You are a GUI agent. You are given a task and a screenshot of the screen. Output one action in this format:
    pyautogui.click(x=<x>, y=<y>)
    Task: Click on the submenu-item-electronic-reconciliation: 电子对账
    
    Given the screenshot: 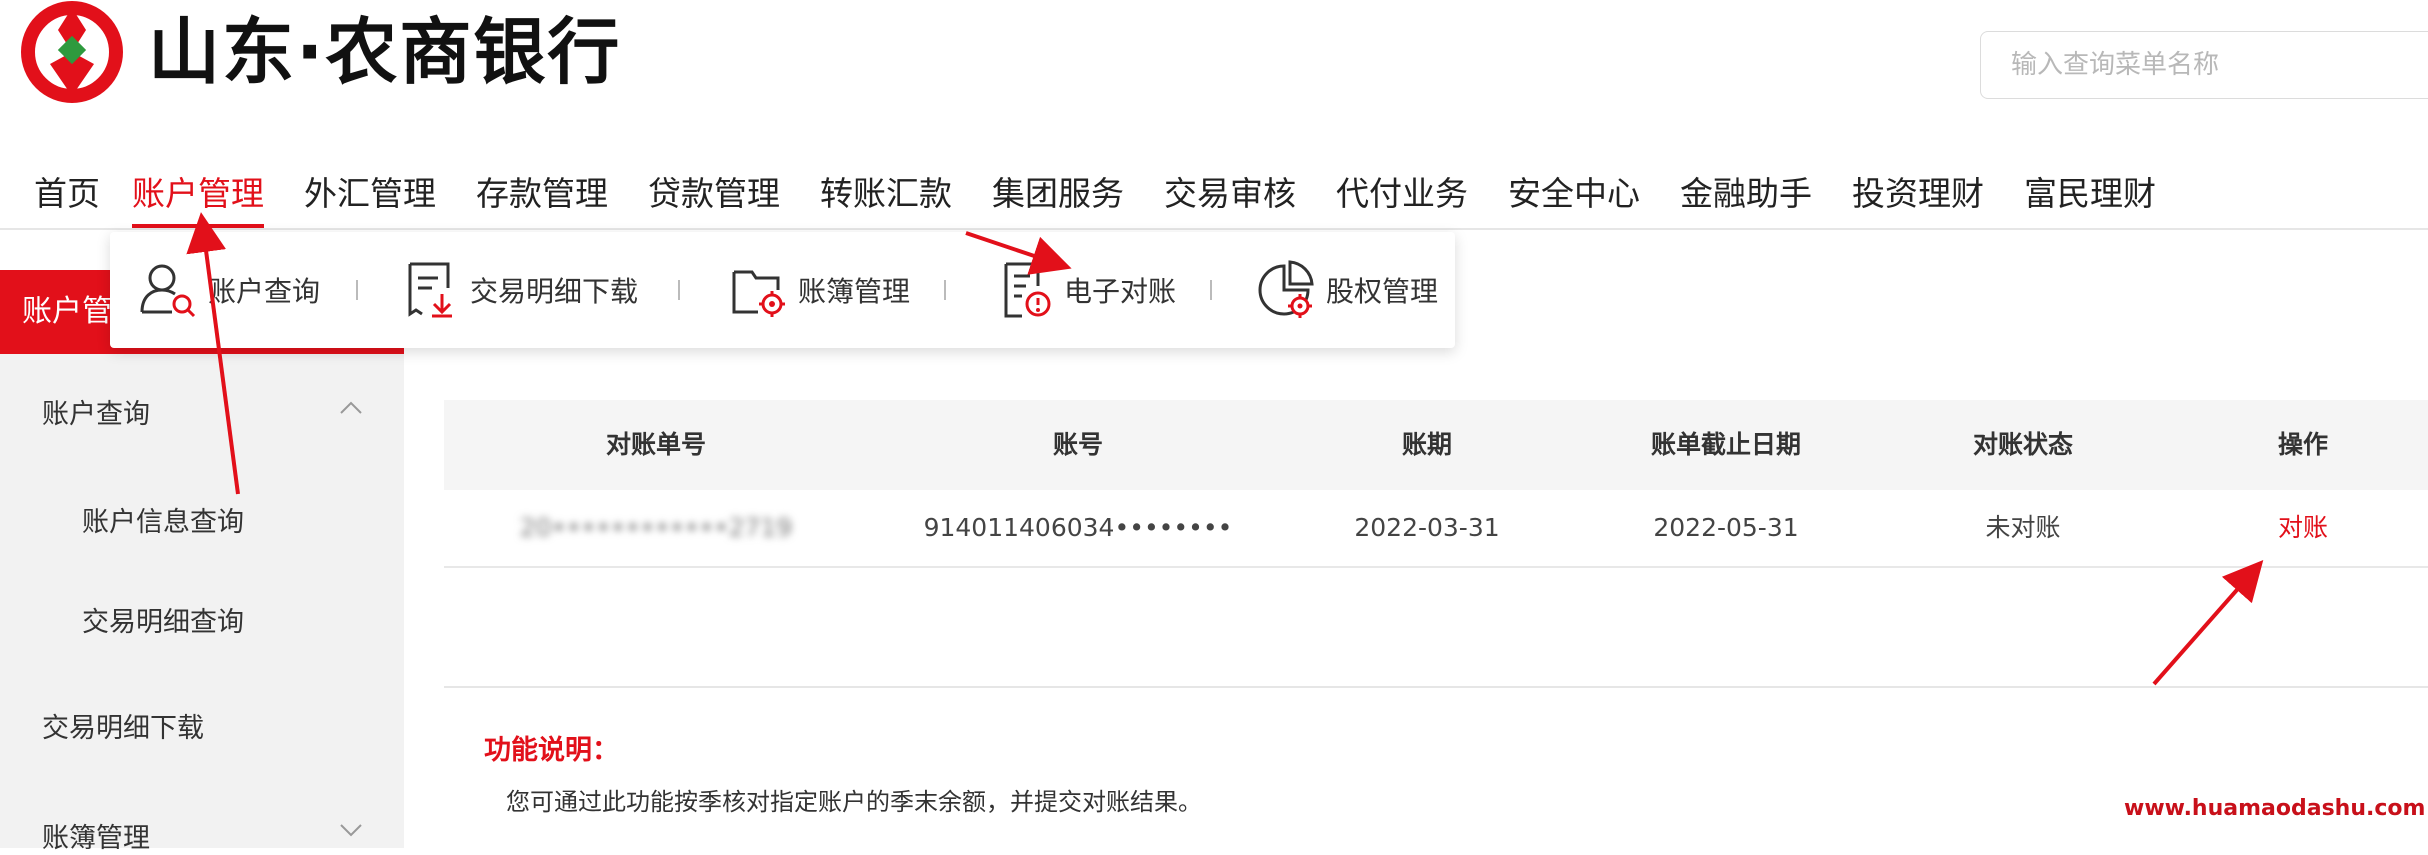 What is the action you would take?
    pyautogui.click(x=1086, y=290)
    